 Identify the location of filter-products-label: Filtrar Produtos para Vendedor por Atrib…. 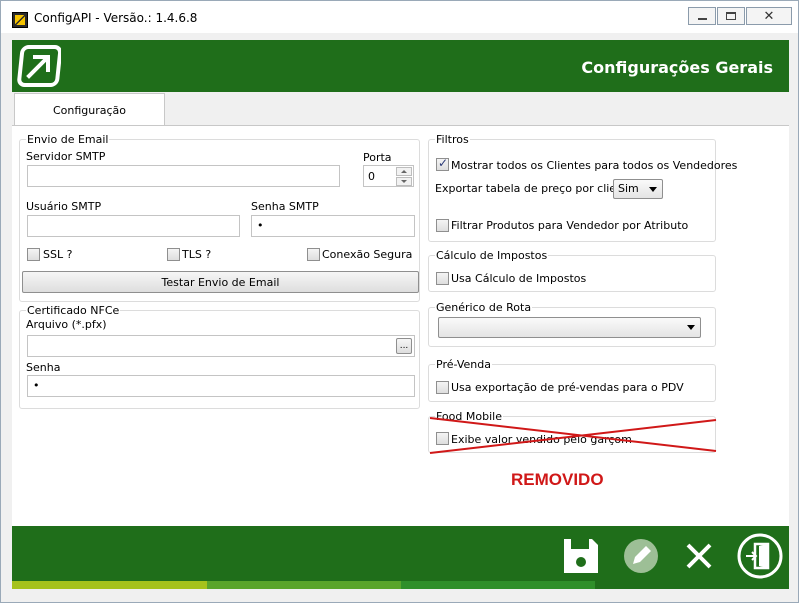
(570, 225).